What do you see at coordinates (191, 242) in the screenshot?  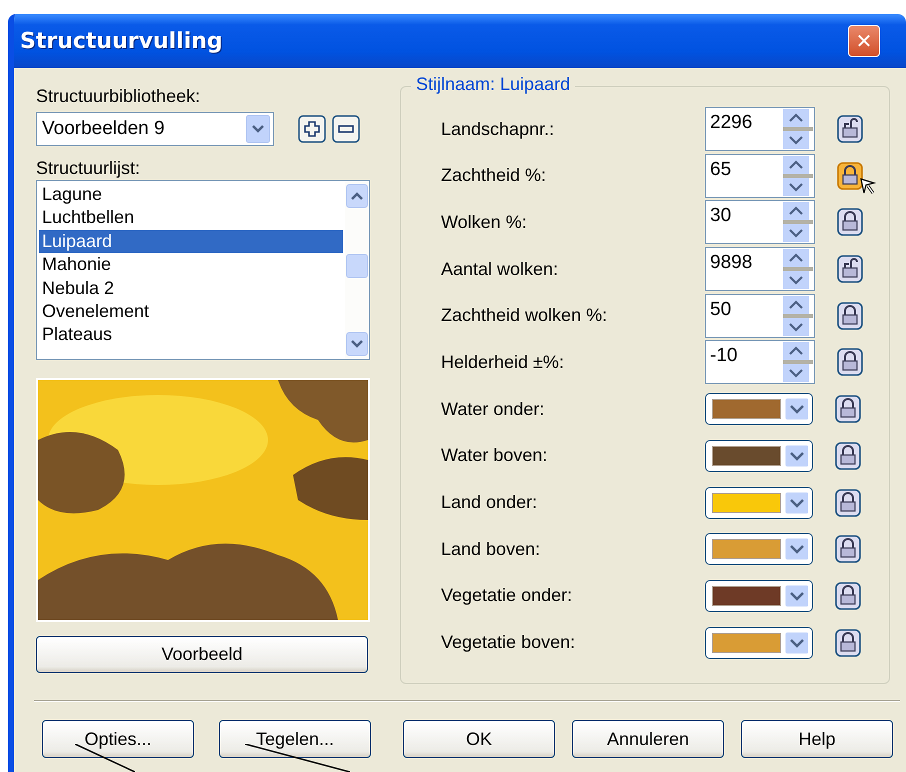 I see `list-item: Luipaard` at bounding box center [191, 242].